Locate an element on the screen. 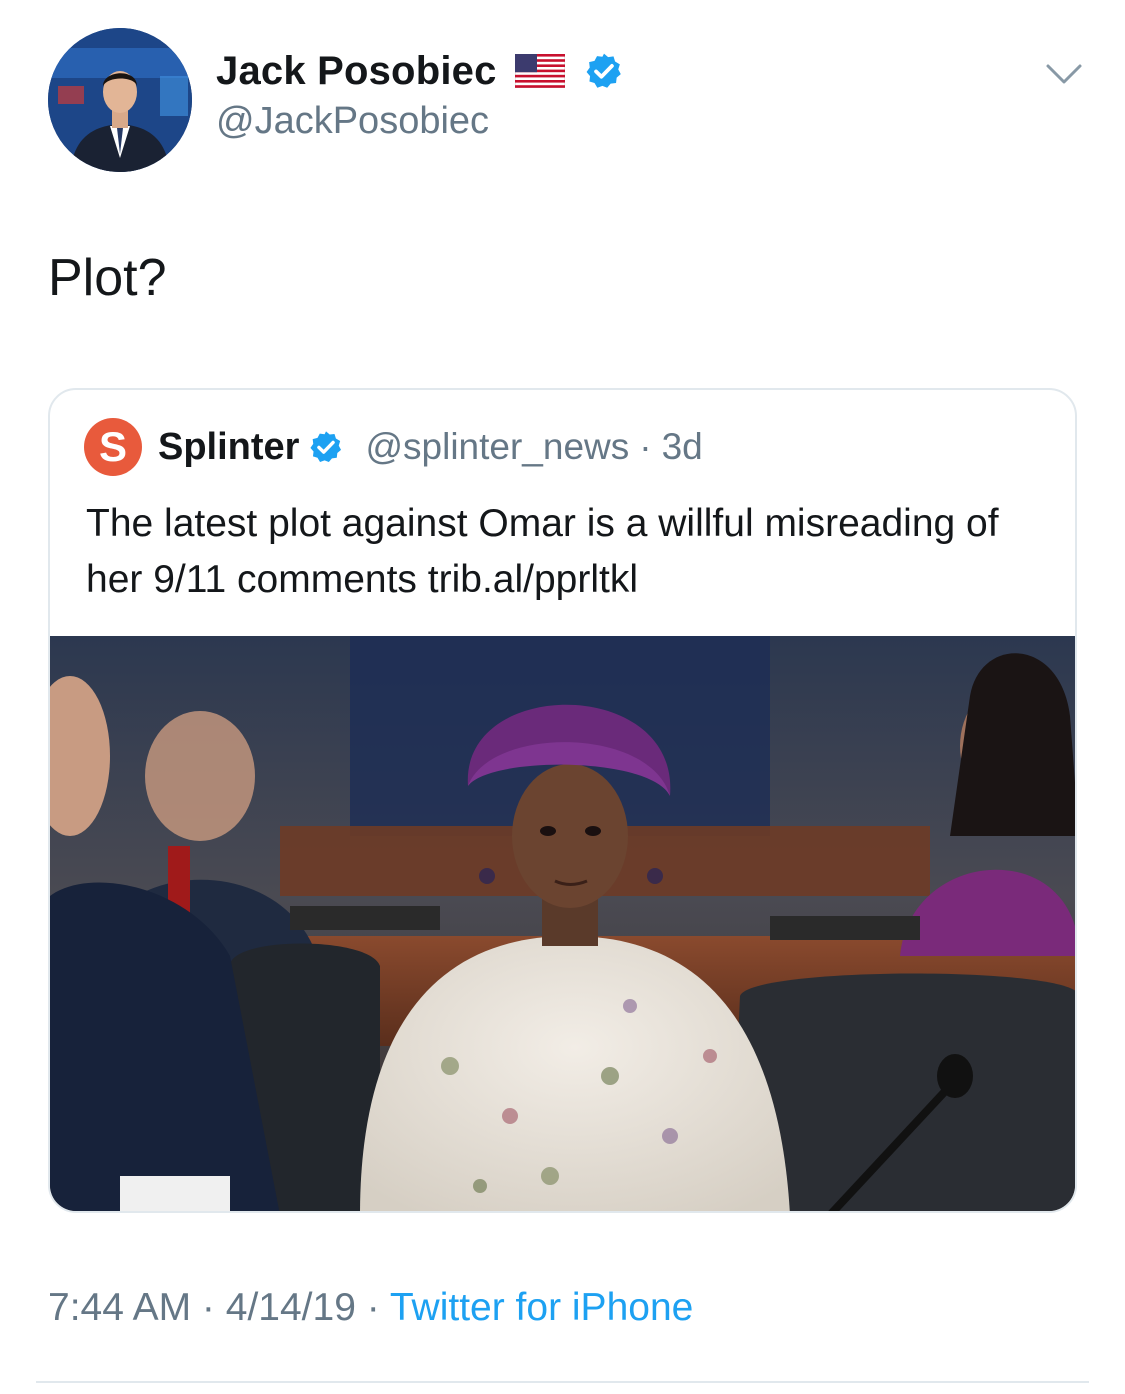 This screenshot has height=1394, width=1125. tweet-source-link: Twitter for iPhone is located at coordinates (541, 1307).